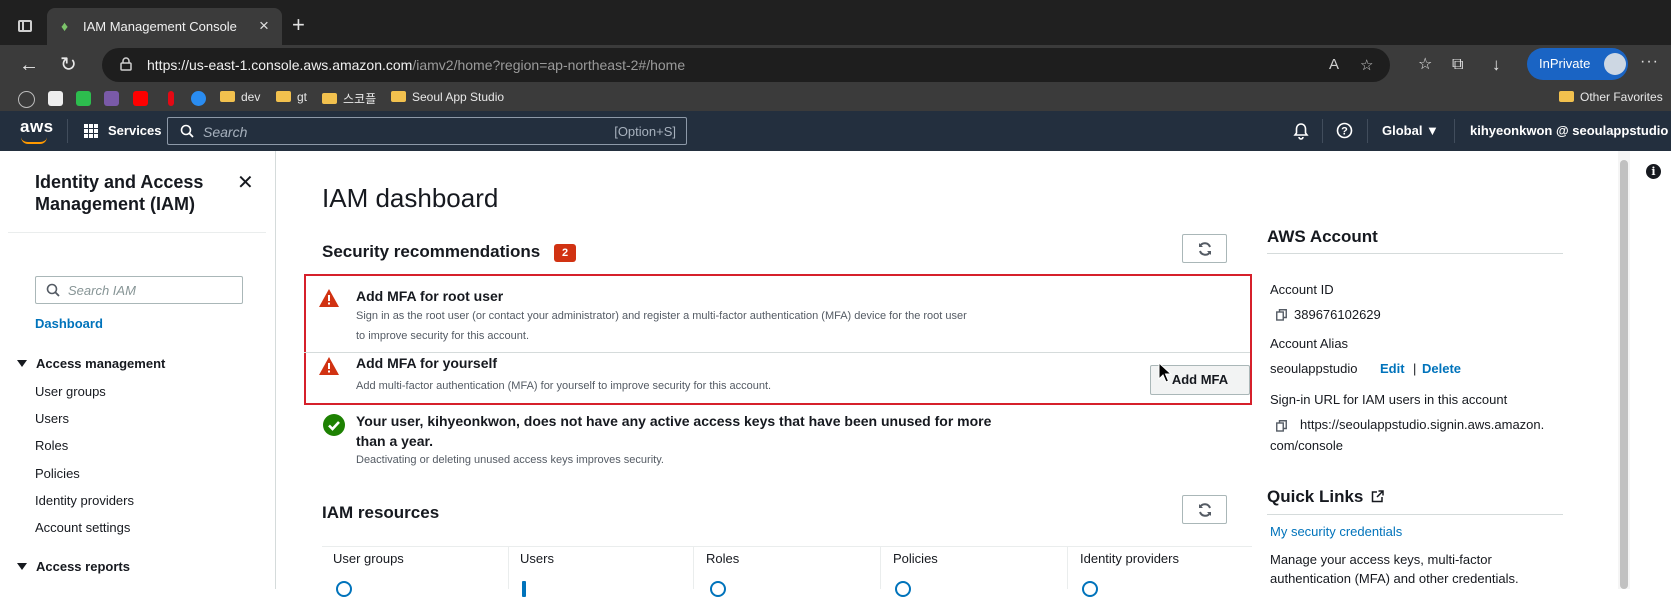 The image size is (1671, 597). What do you see at coordinates (1649, 62) in the screenshot?
I see `more-menu-icon: ···` at bounding box center [1649, 62].